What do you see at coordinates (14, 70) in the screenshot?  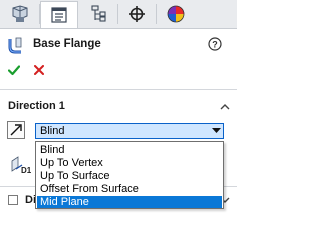 I see `ok-check-icon` at bounding box center [14, 70].